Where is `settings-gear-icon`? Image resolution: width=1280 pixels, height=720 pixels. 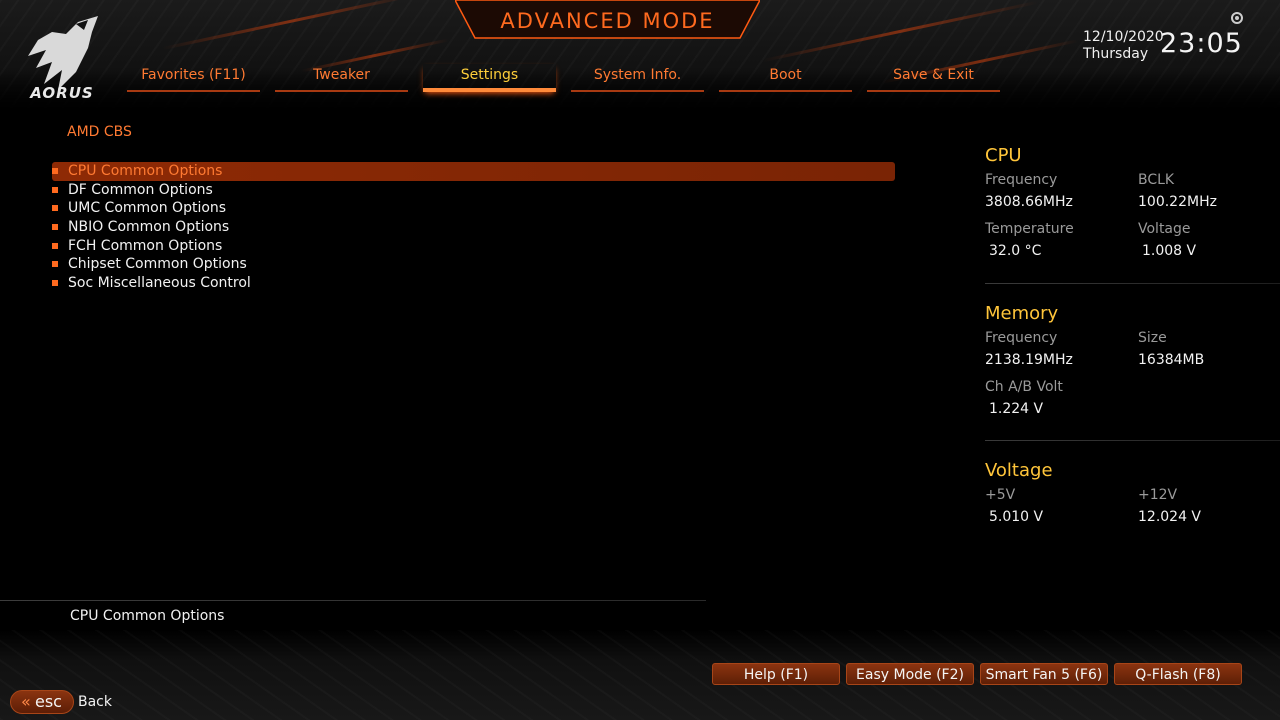
settings-gear-icon is located at coordinates (1237, 18).